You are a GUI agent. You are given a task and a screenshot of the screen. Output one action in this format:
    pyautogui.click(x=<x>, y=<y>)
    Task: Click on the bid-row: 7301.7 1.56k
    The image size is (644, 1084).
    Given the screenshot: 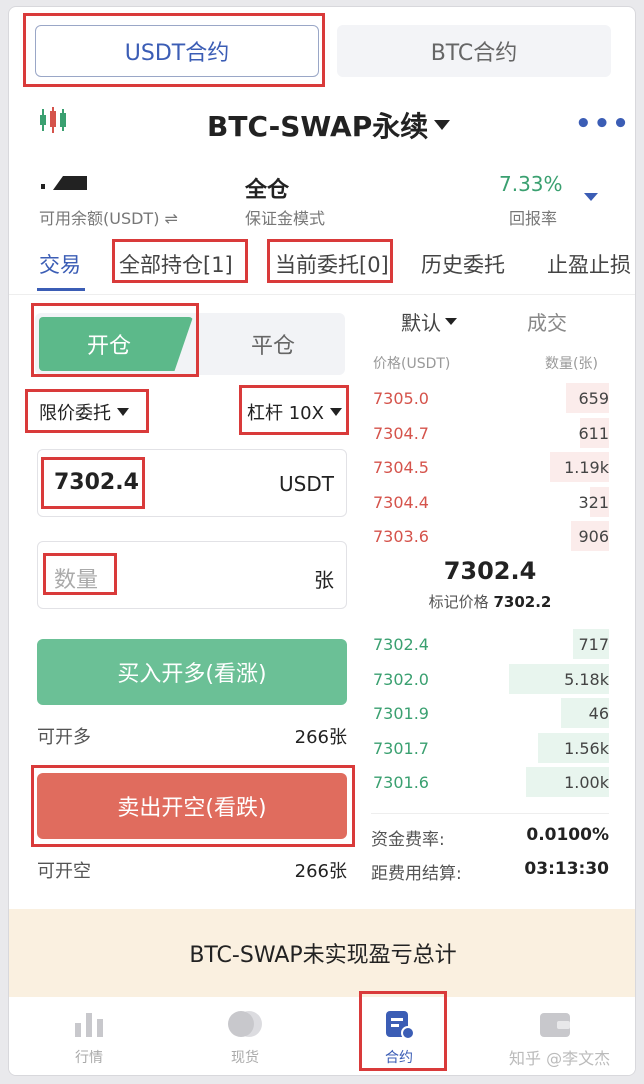 What is the action you would take?
    pyautogui.click(x=490, y=748)
    